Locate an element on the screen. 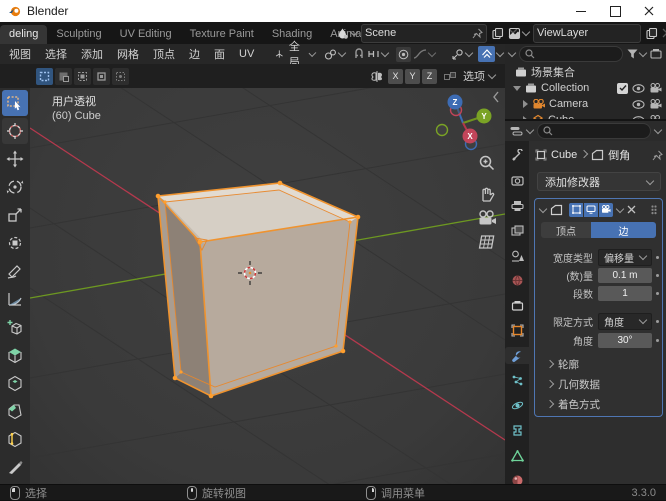  section-geometry: 几何数据 is located at coordinates (572, 384).